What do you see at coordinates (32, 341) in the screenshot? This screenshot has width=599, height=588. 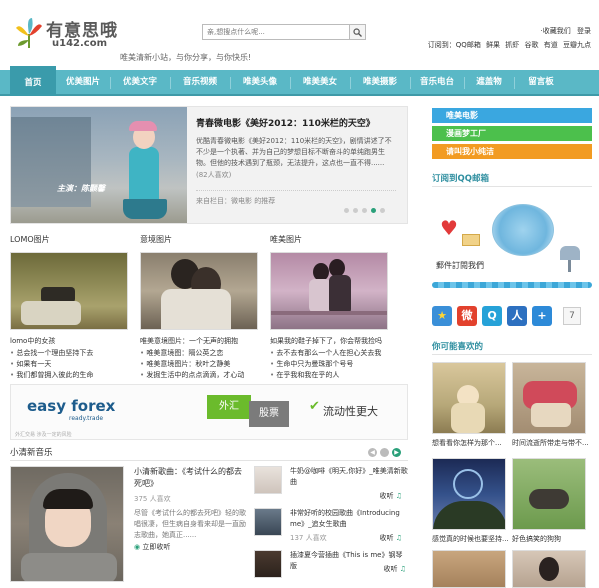 I see `lomo-caption: lomo中的女孩` at bounding box center [32, 341].